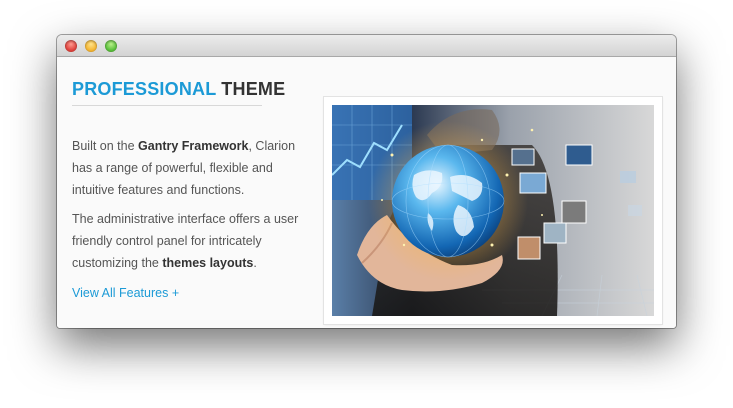 This screenshot has width=733, height=408. Describe the element at coordinates (105, 146) in the screenshot. I see `para1-text-start: Built on the` at that location.